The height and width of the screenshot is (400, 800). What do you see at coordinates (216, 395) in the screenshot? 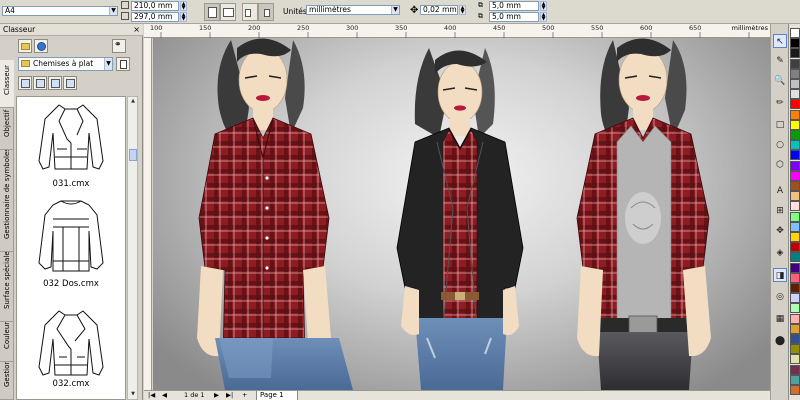
I see `next-page-button: ▶` at bounding box center [216, 395].